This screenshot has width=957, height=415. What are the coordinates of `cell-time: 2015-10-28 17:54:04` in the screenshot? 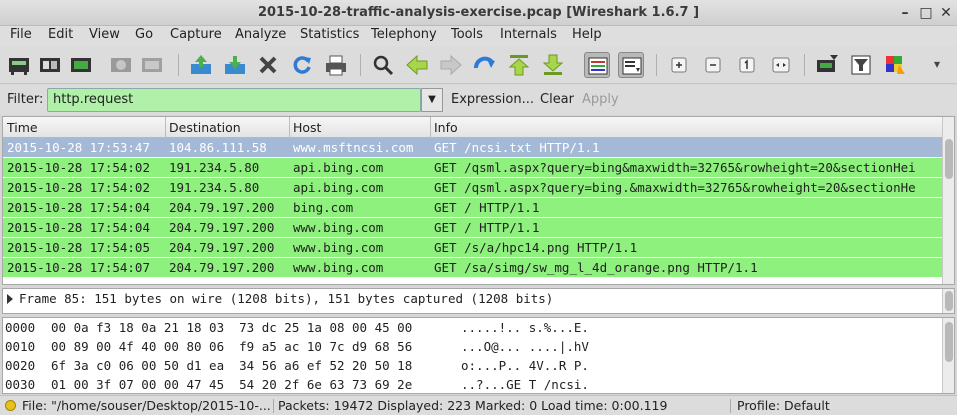 It's located at (78, 227).